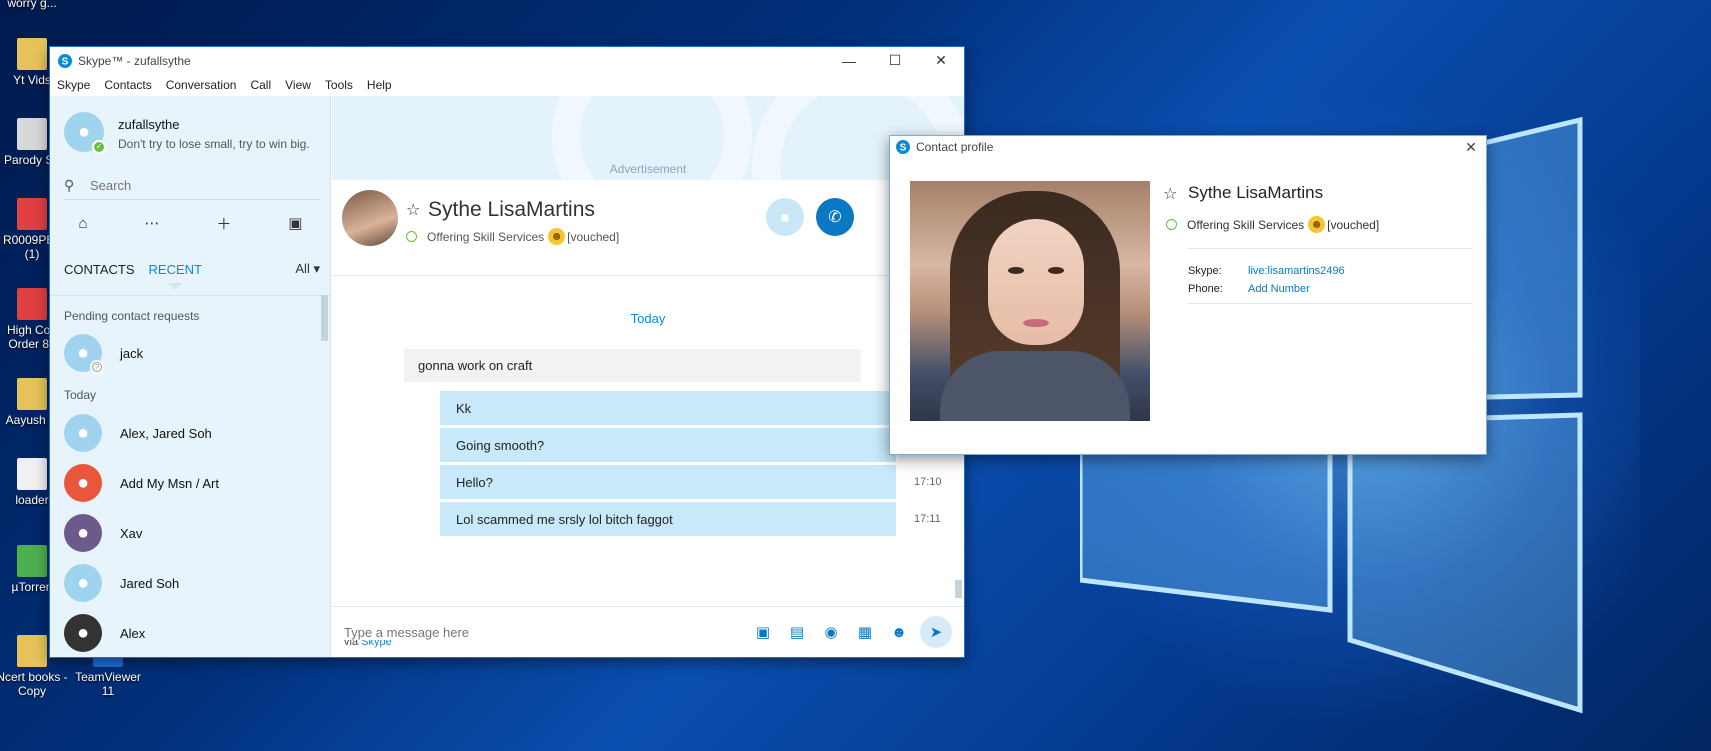 Image resolution: width=1711 pixels, height=751 pixels. What do you see at coordinates (507, 60) in the screenshot?
I see `skype-titlebar: S Skype™ - zufallsythe — ☐ ✕` at bounding box center [507, 60].